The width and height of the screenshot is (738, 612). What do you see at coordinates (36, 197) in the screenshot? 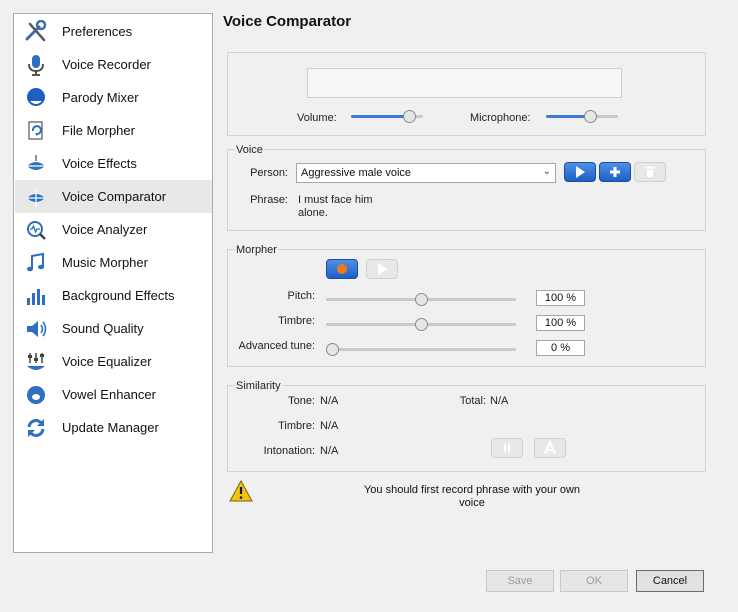
I see `lips-compare-icon` at bounding box center [36, 197].